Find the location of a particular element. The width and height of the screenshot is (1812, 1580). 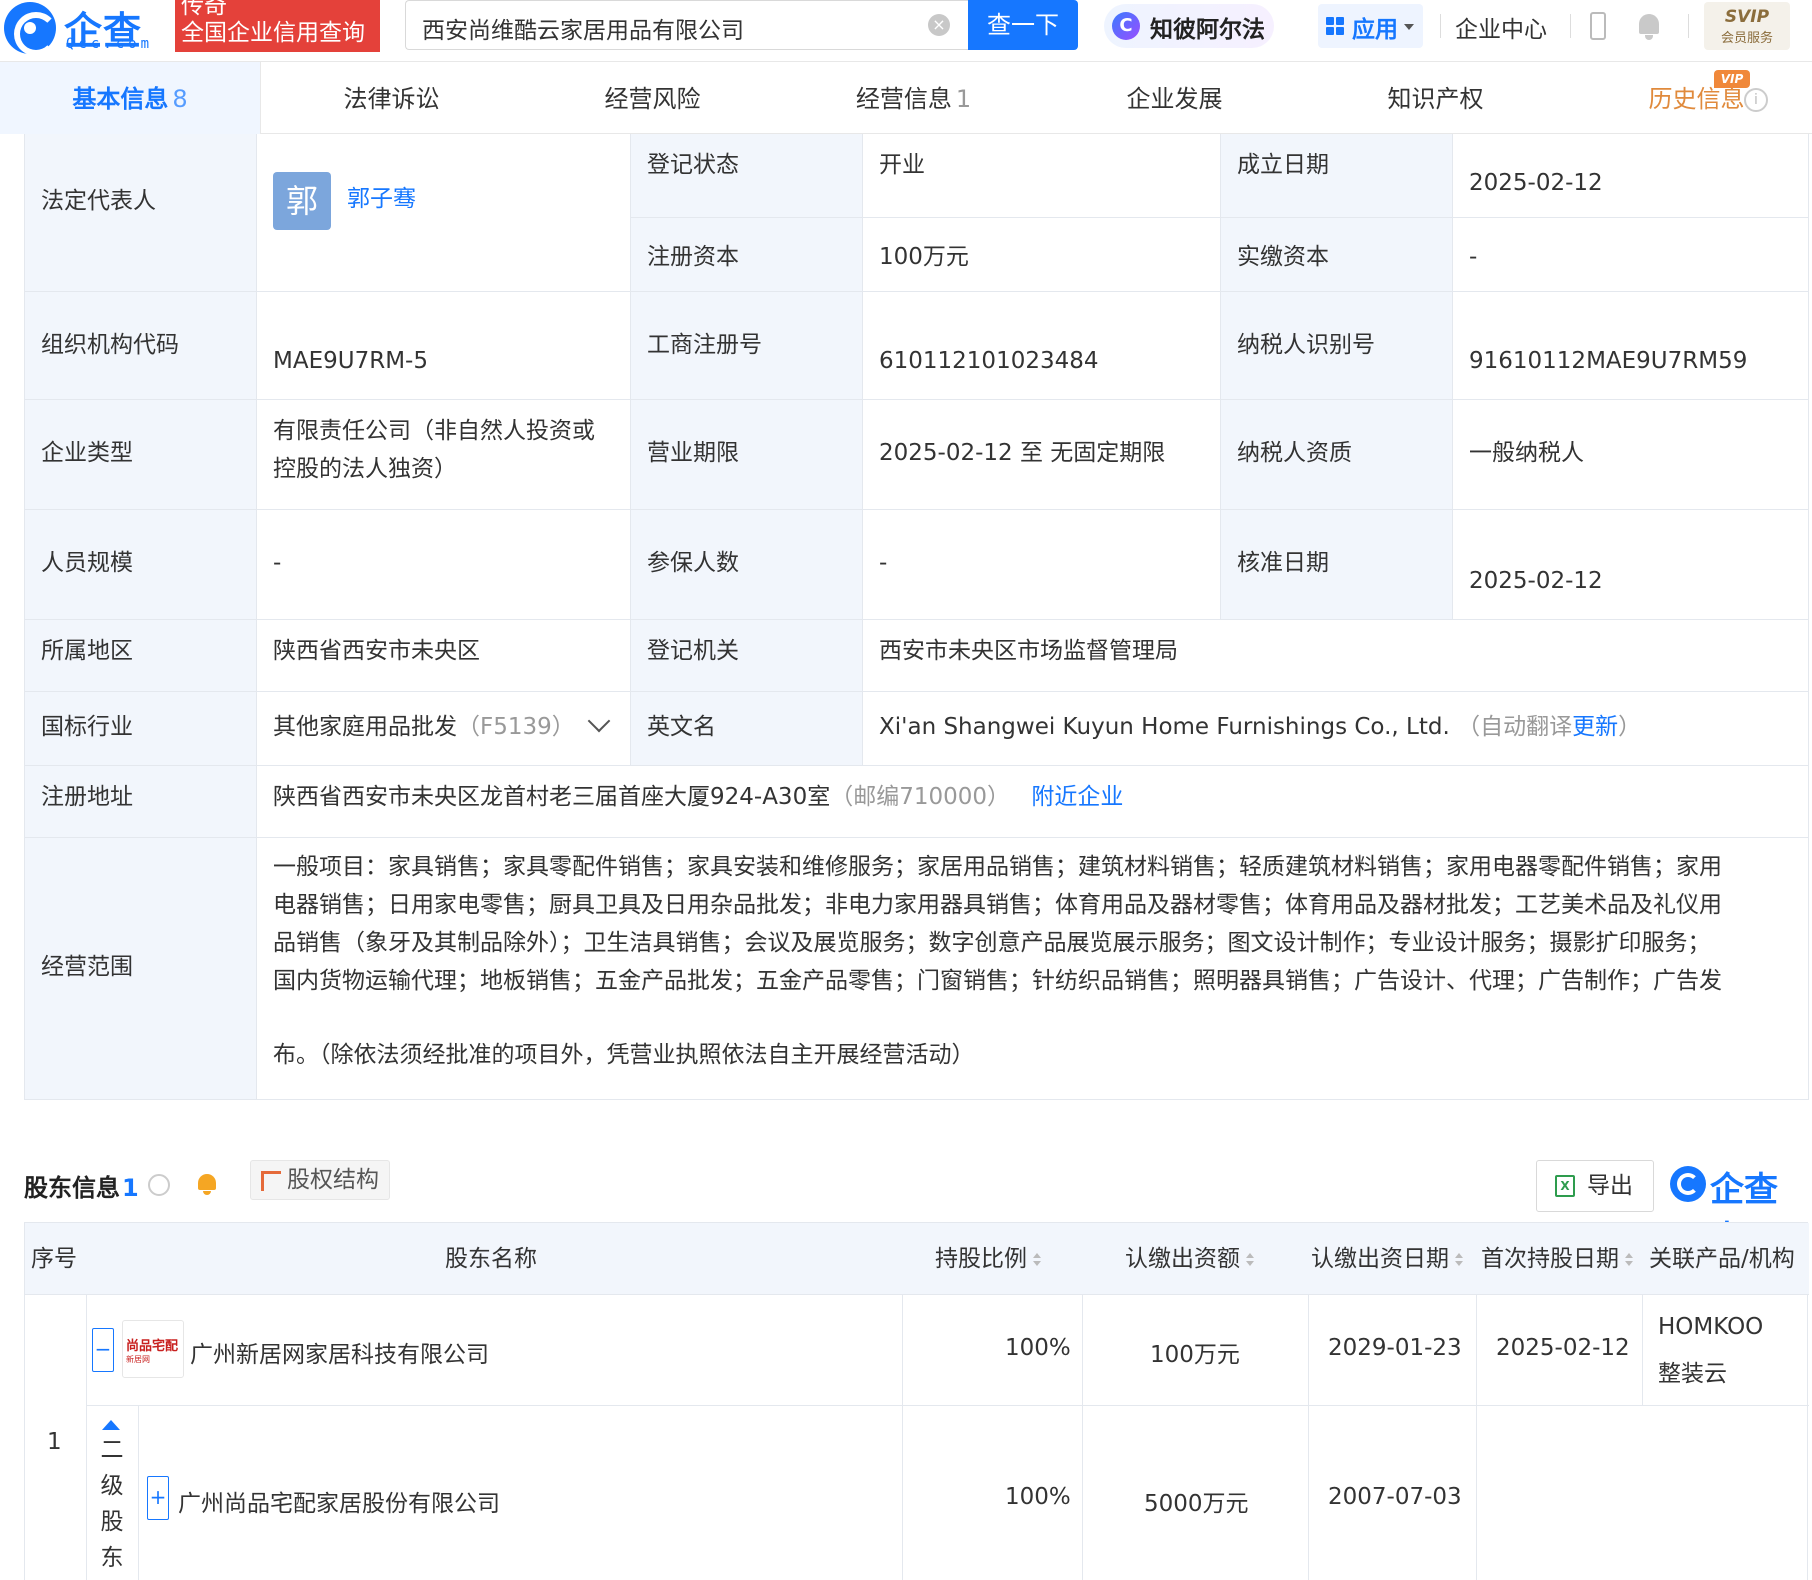

equity-structure-button: 股权结构 is located at coordinates (320, 1180).